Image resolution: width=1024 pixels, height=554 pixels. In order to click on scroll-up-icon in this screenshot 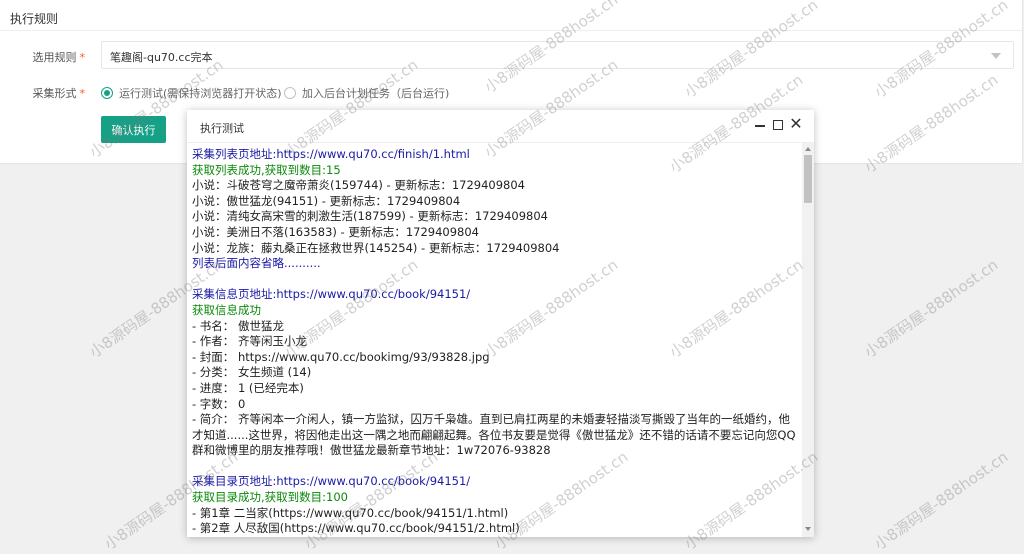, I will do `click(808, 149)`.